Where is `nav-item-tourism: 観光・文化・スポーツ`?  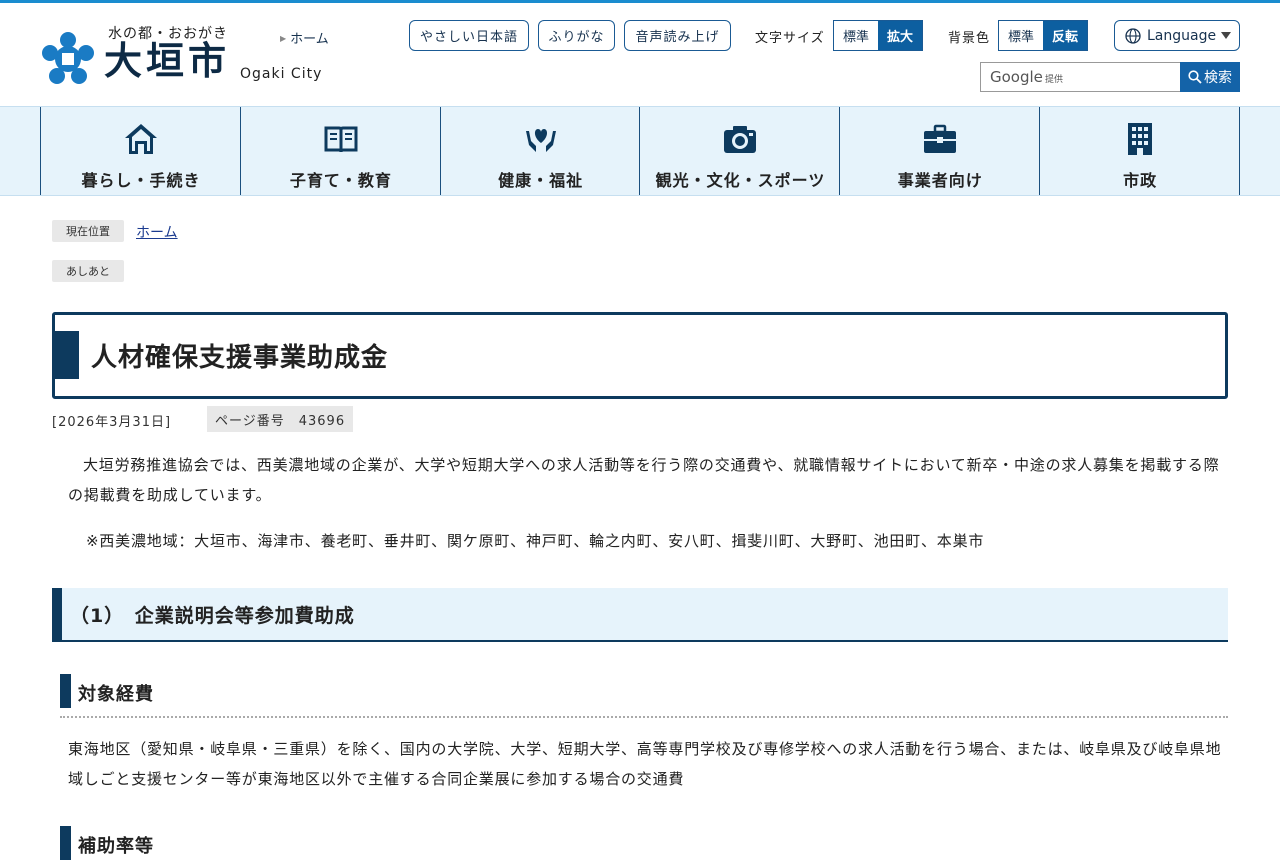 nav-item-tourism: 観光・文化・スポーツ is located at coordinates (740, 151).